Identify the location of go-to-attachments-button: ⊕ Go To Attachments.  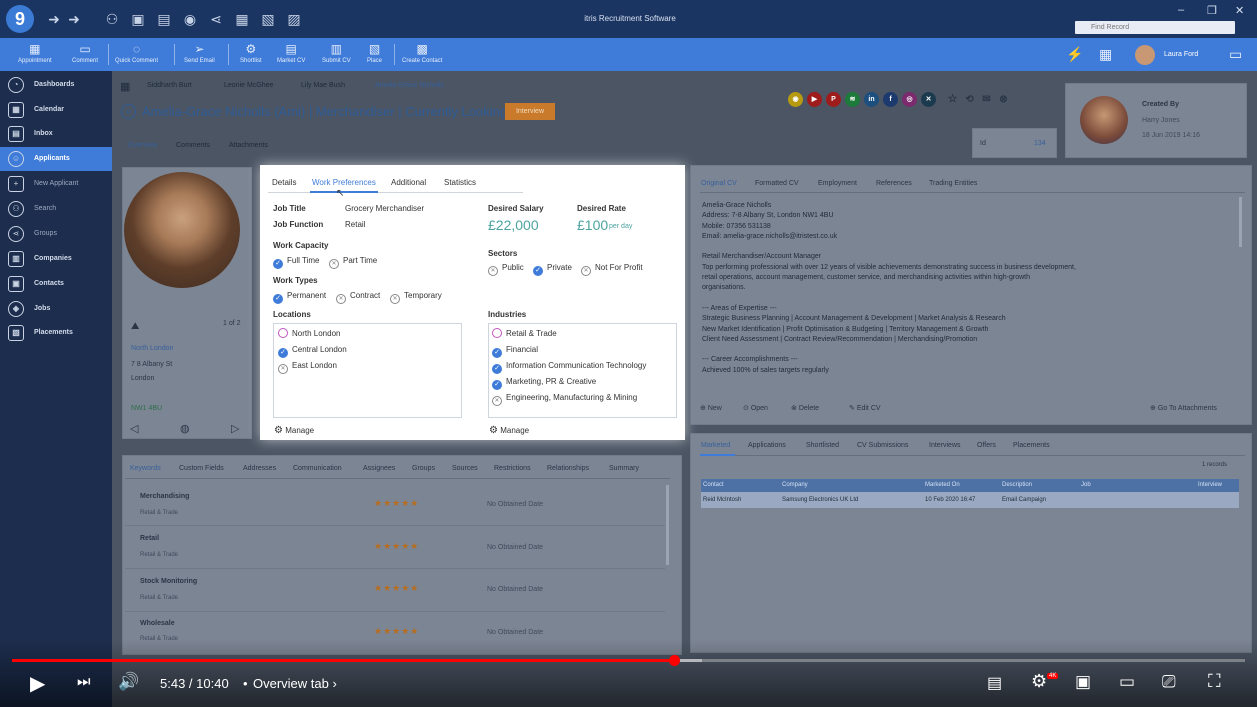
(1183, 408).